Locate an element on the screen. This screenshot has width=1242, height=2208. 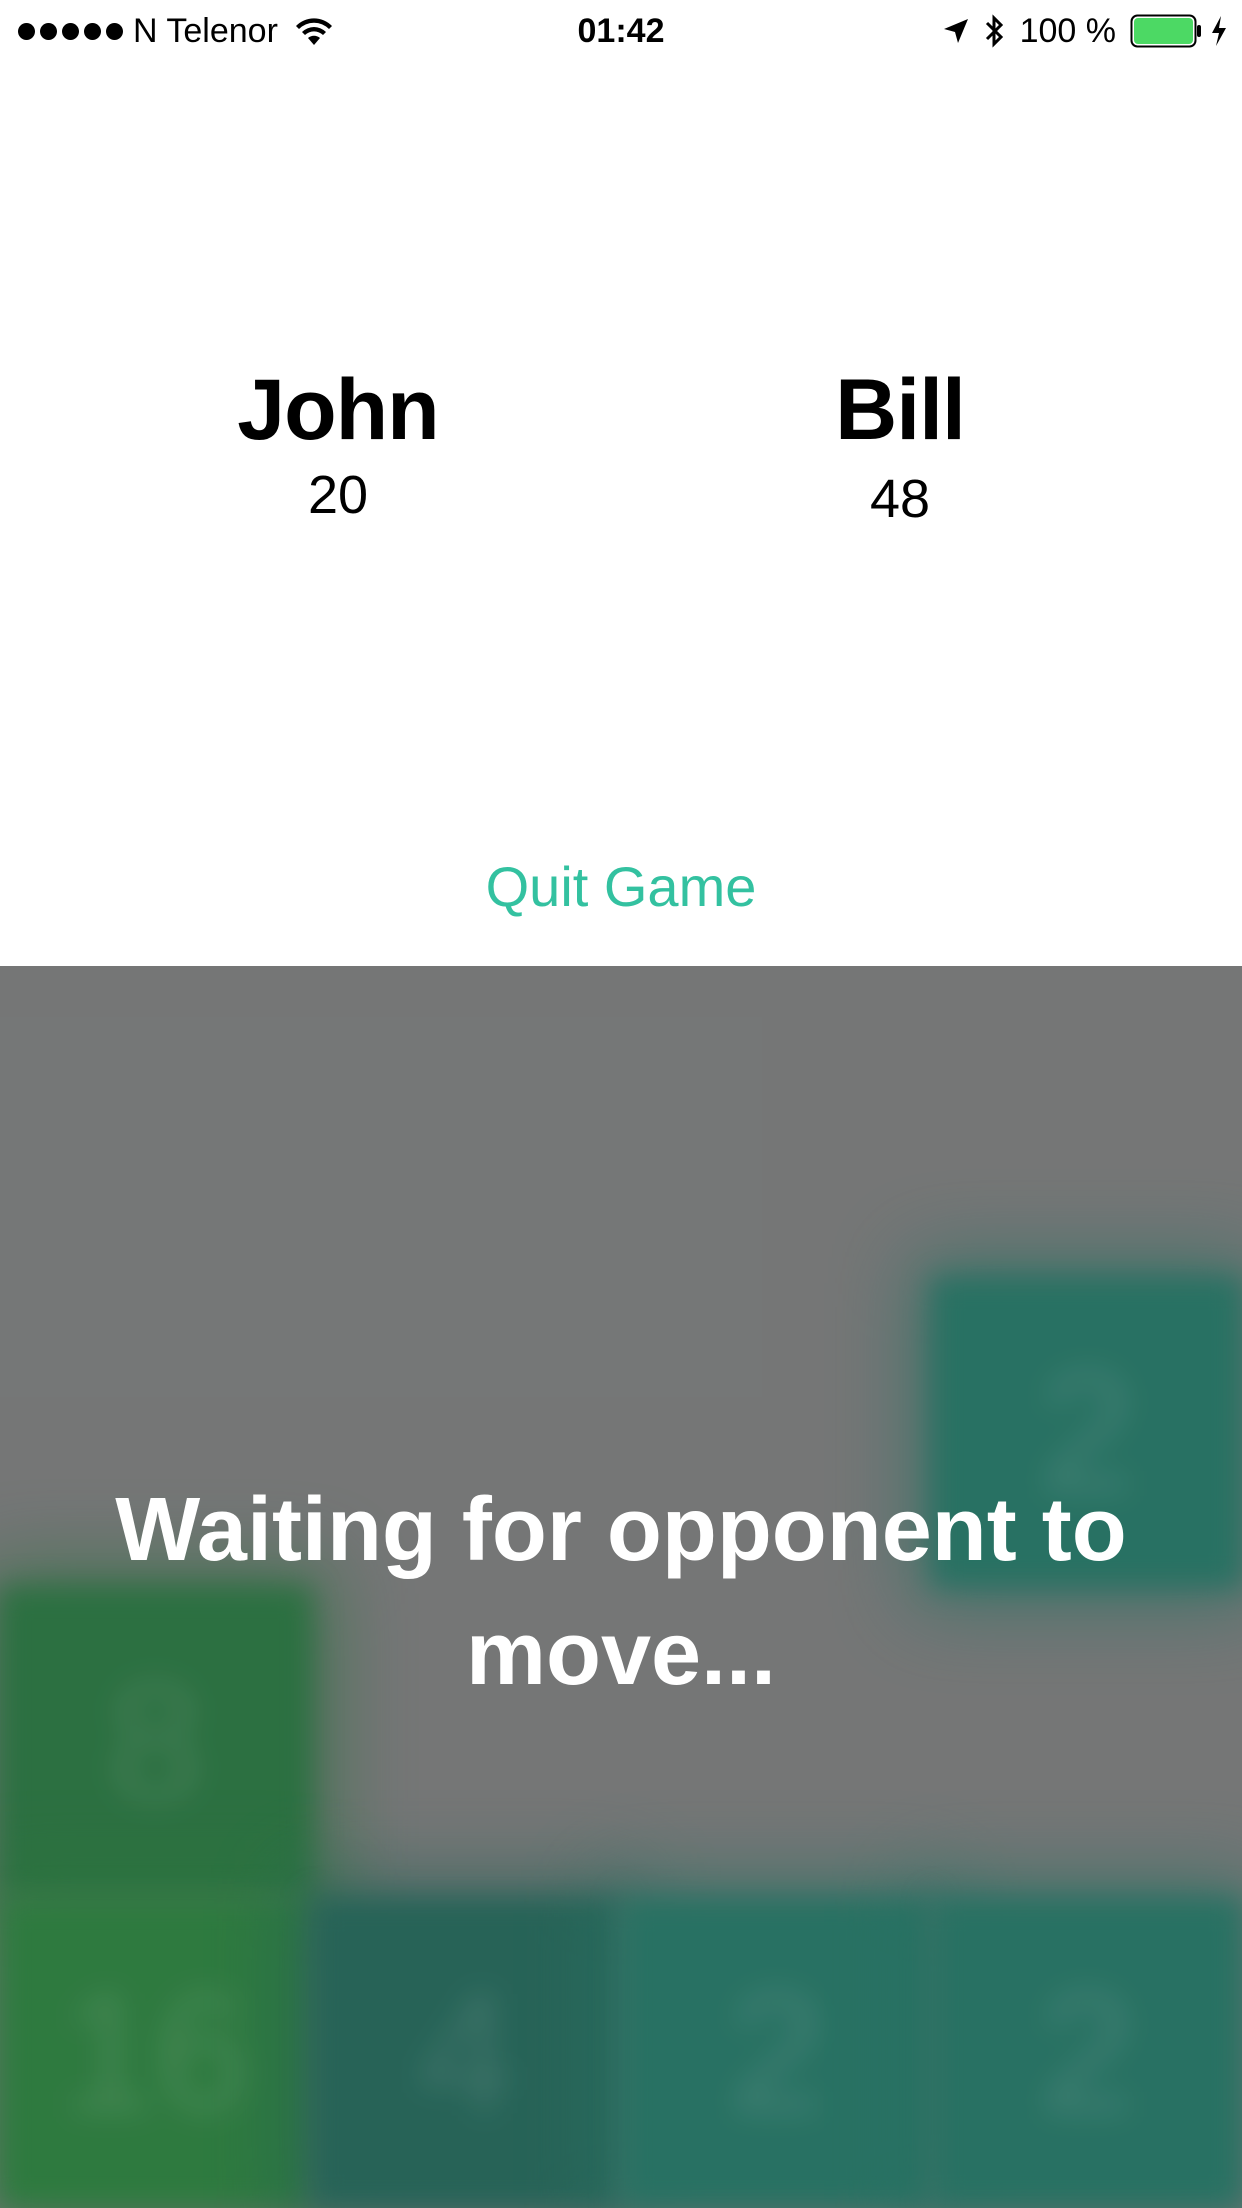
battery-percentage: 100 % is located at coordinates (1067, 31).